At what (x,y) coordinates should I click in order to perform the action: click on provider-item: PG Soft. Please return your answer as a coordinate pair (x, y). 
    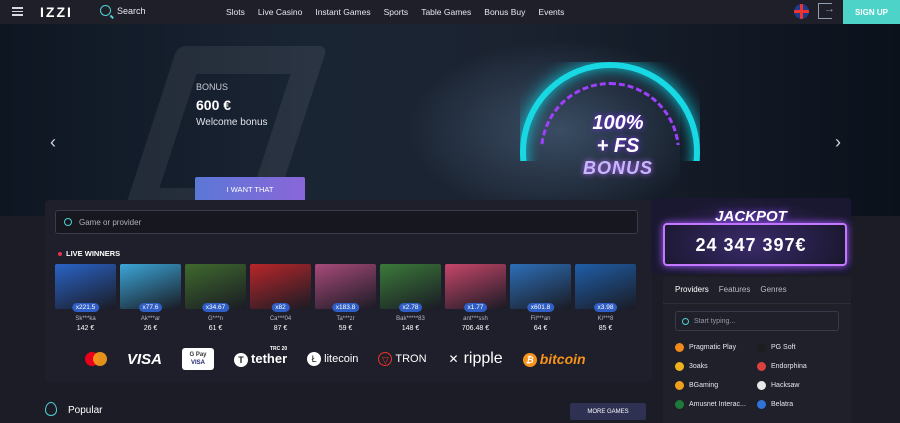
    Looking at the image, I should click on (798, 347).